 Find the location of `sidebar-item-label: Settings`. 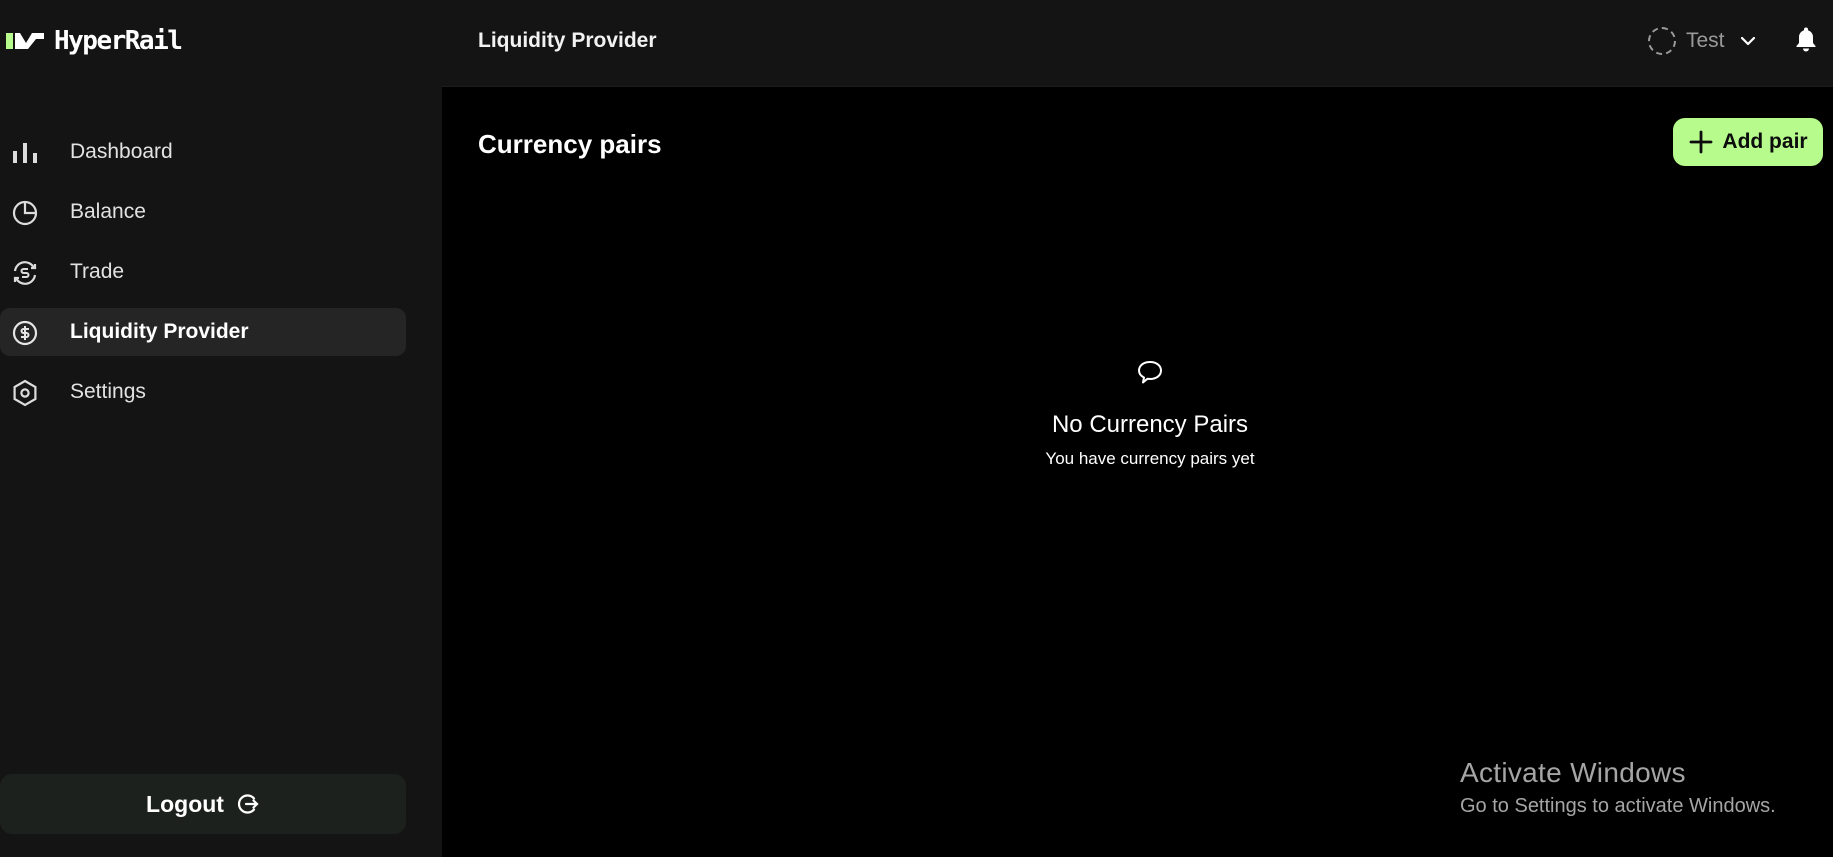

sidebar-item-label: Settings is located at coordinates (108, 391).